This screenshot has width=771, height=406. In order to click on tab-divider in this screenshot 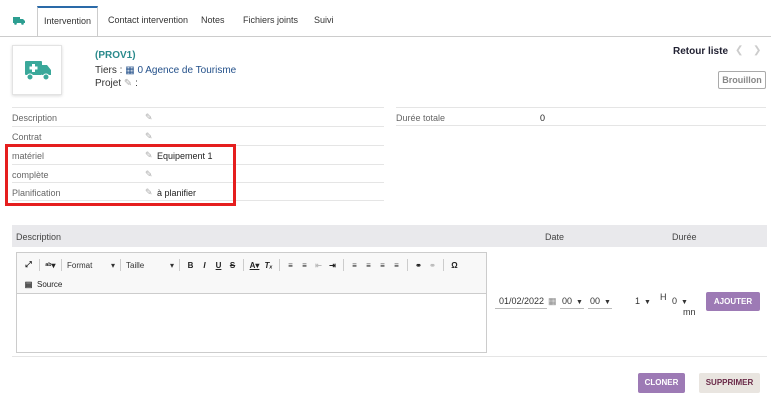, I will do `click(385, 36)`.